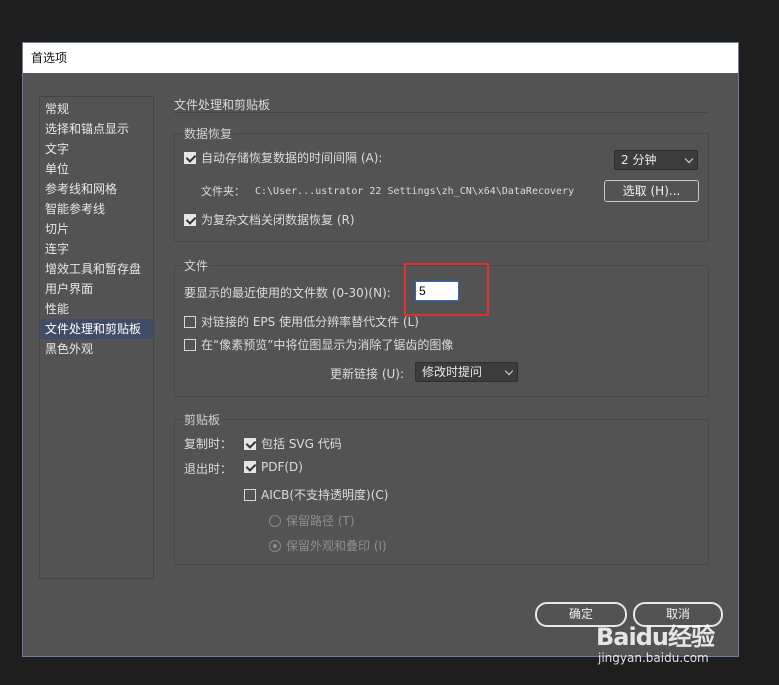 The height and width of the screenshot is (685, 779). I want to click on keep-path-radio, so click(275, 520).